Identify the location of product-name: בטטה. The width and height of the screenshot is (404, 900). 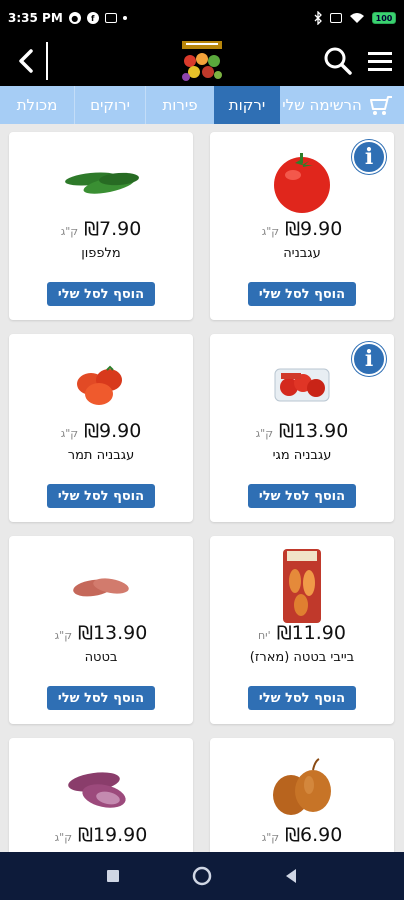
(101, 657).